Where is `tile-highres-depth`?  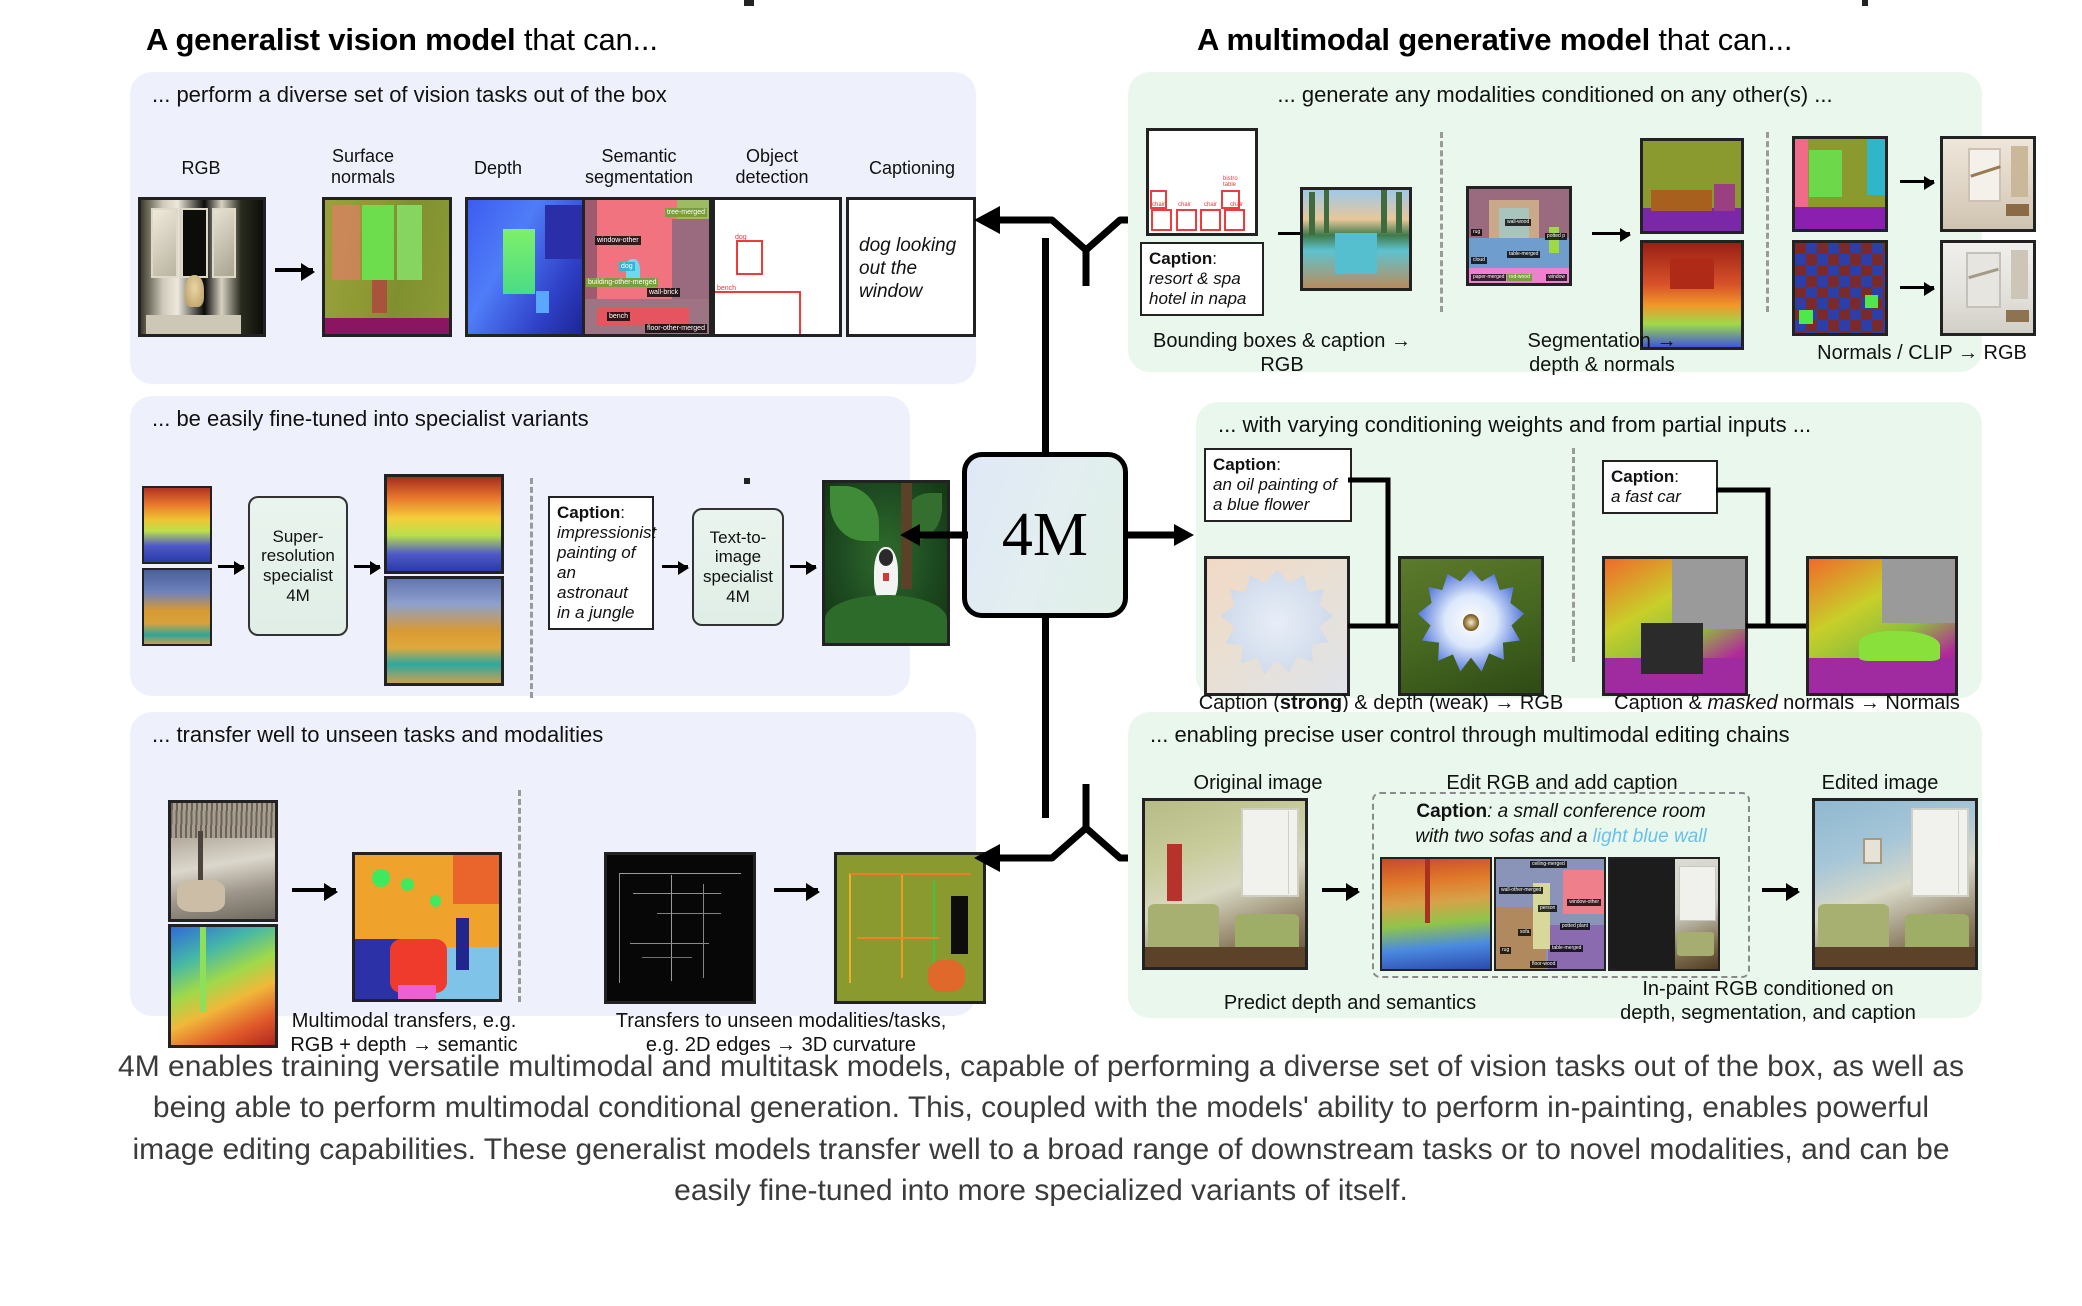 tile-highres-depth is located at coordinates (444, 524).